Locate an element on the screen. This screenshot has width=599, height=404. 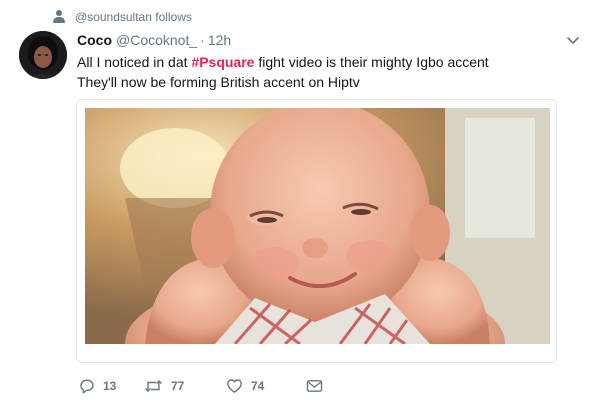
reply-count: 13 is located at coordinates (110, 386).